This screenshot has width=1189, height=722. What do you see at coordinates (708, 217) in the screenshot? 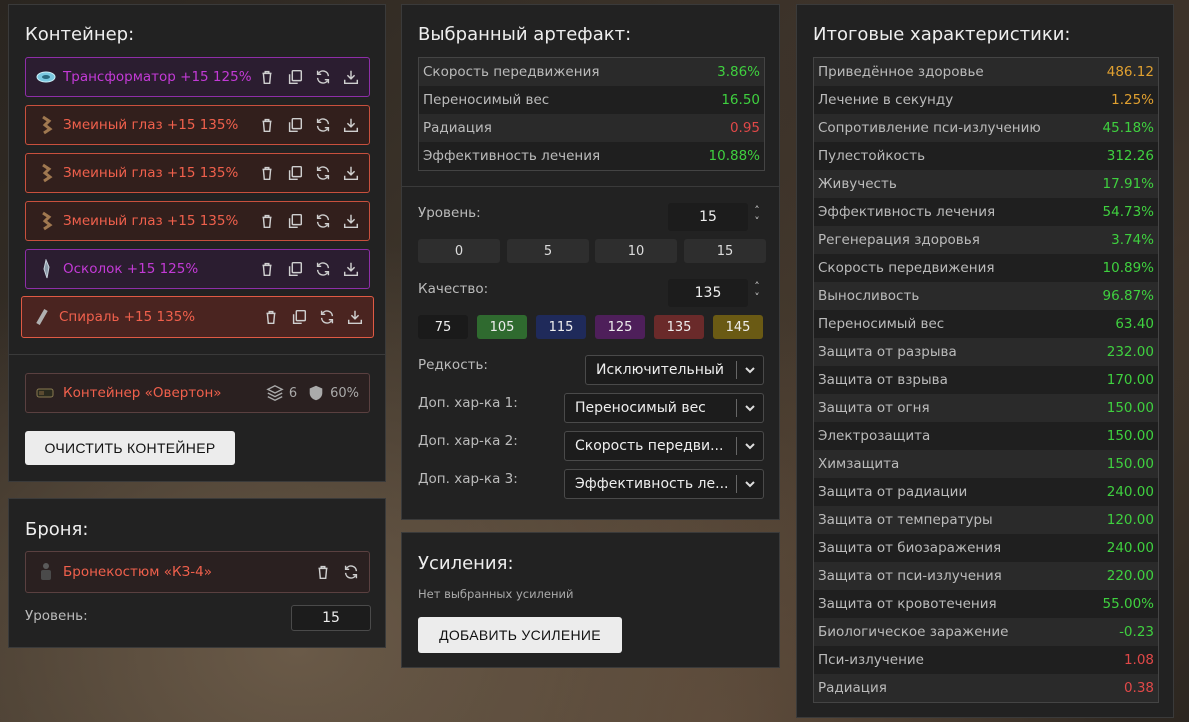
I see `level-input: 15` at bounding box center [708, 217].